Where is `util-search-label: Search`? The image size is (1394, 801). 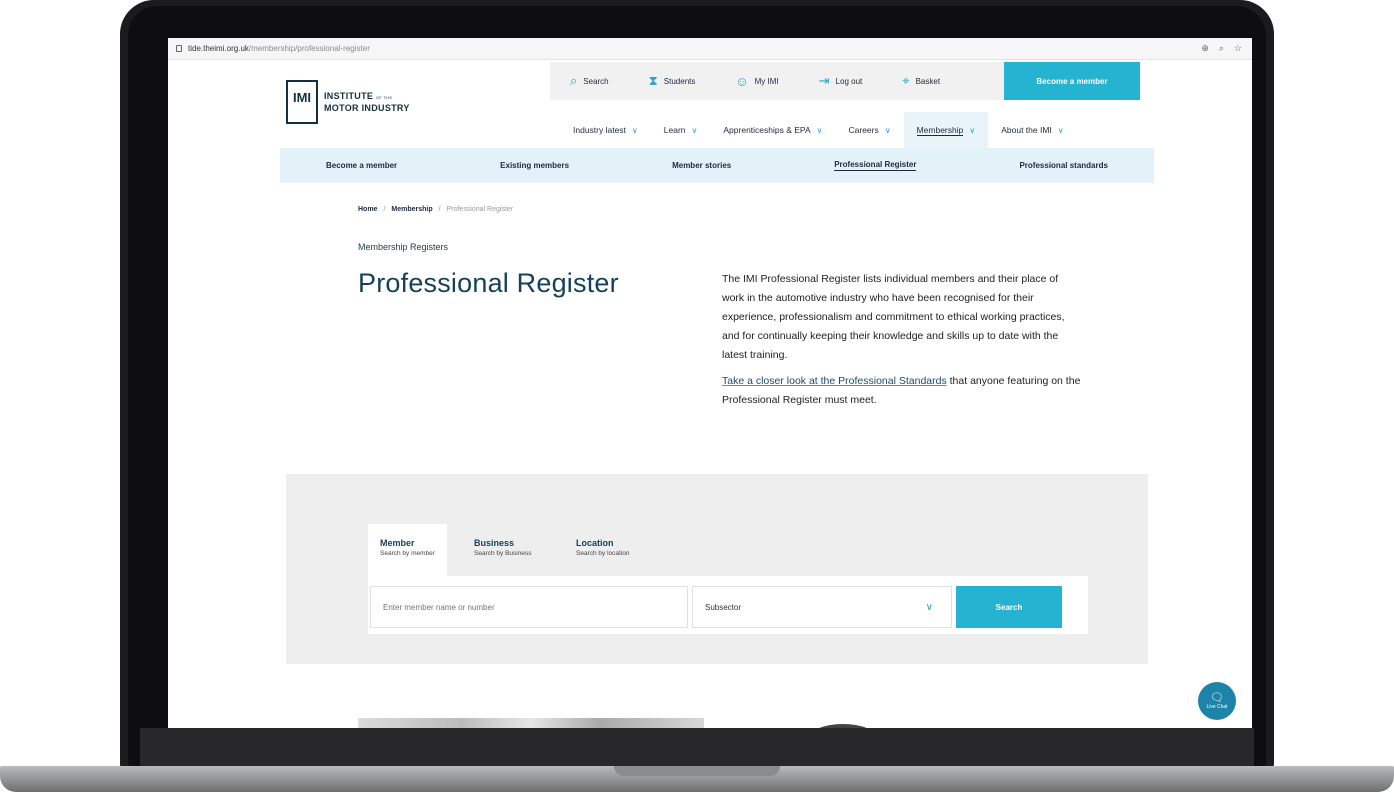 util-search-label: Search is located at coordinates (596, 81).